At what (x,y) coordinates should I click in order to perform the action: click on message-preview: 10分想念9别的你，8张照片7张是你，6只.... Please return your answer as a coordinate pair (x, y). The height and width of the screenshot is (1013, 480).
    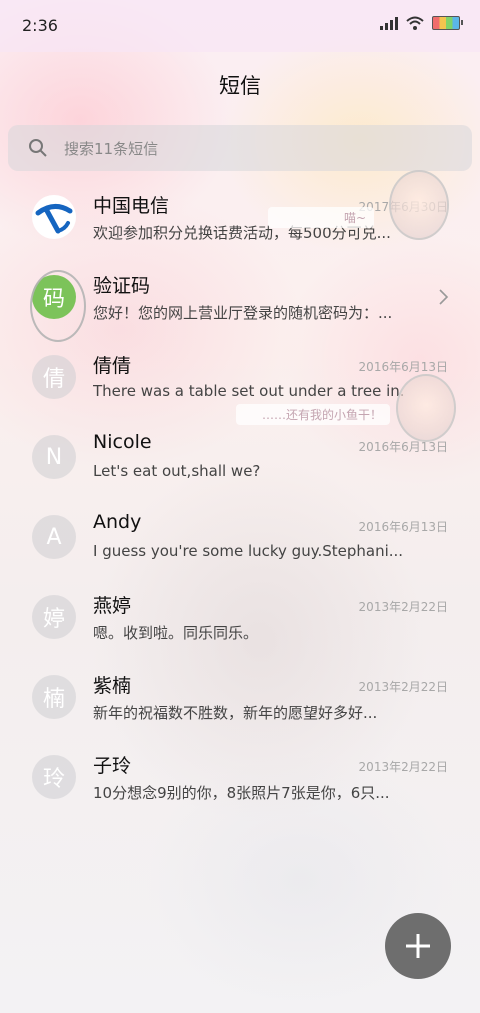
    Looking at the image, I should click on (241, 793).